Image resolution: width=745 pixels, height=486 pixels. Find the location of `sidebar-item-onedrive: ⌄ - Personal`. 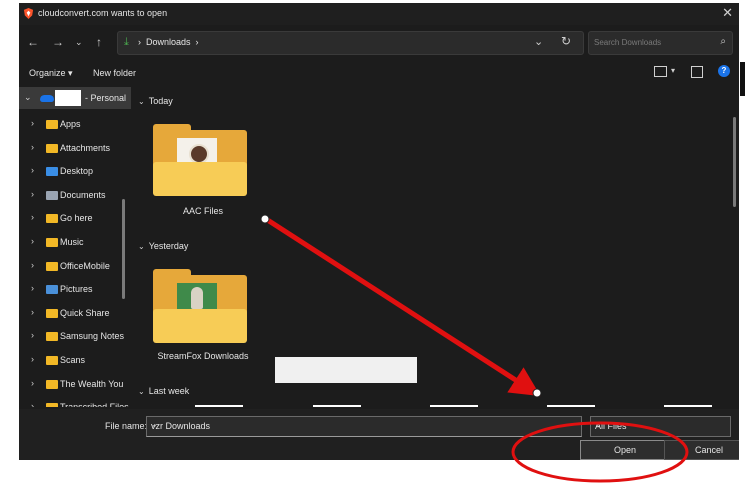

sidebar-item-onedrive: ⌄ - Personal is located at coordinates (75, 98).